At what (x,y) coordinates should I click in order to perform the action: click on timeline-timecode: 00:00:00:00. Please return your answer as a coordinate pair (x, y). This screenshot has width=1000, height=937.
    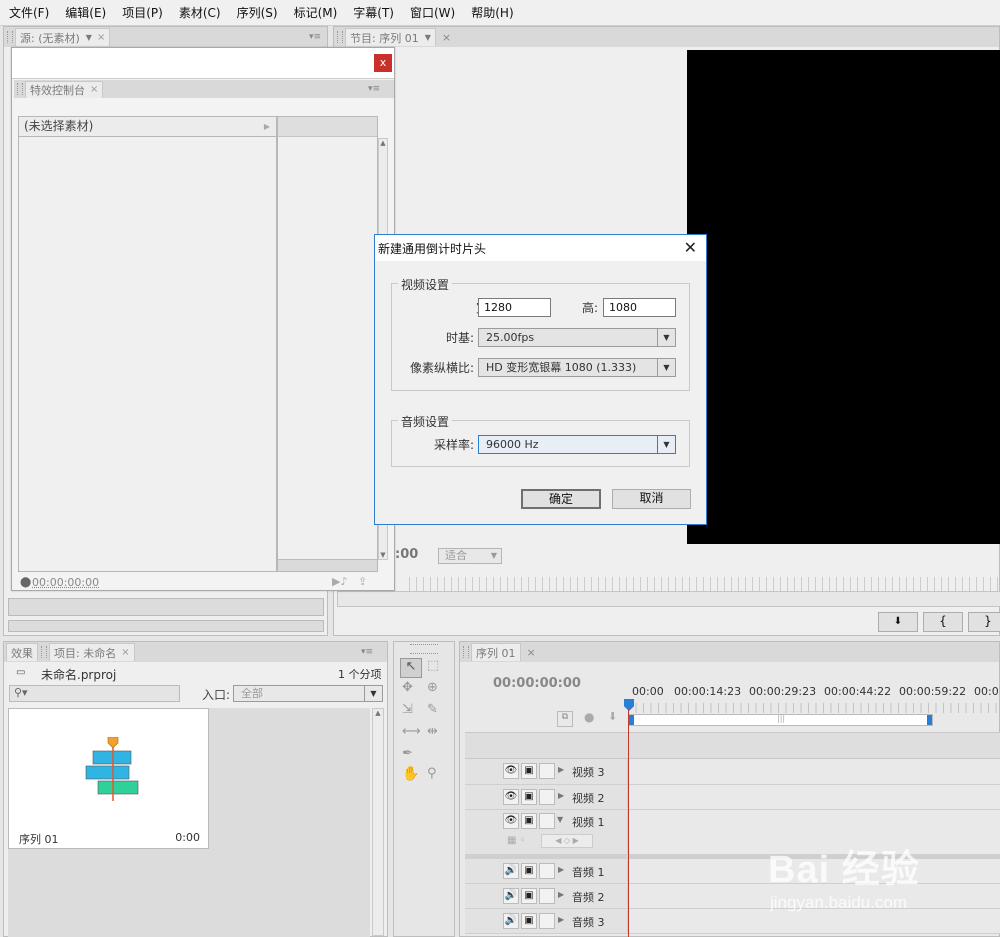
    Looking at the image, I should click on (537, 683).